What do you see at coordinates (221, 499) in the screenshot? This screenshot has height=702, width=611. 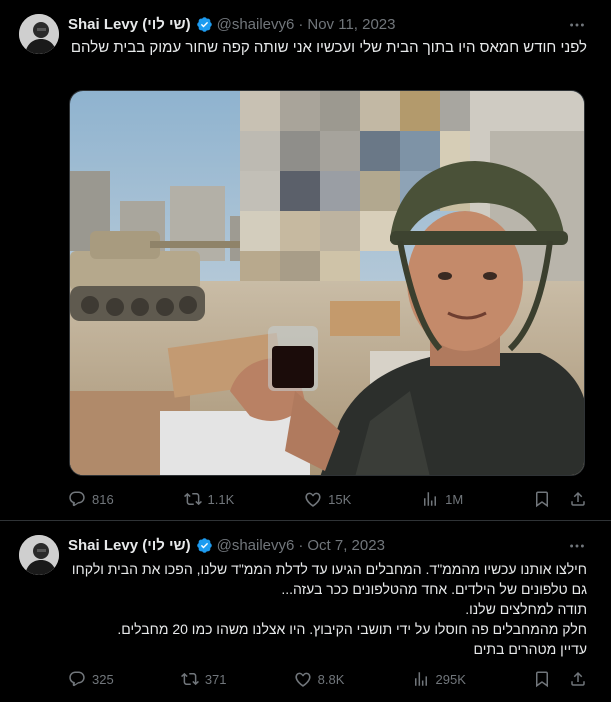 I see `repost-count: 1.1K` at bounding box center [221, 499].